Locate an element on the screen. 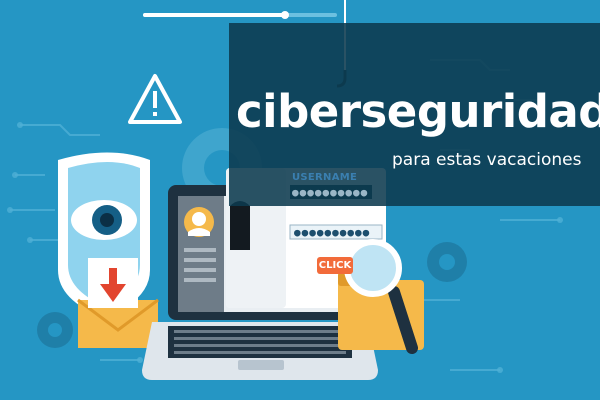  page-subtitle: para estas vacaciones is located at coordinates (487, 160).